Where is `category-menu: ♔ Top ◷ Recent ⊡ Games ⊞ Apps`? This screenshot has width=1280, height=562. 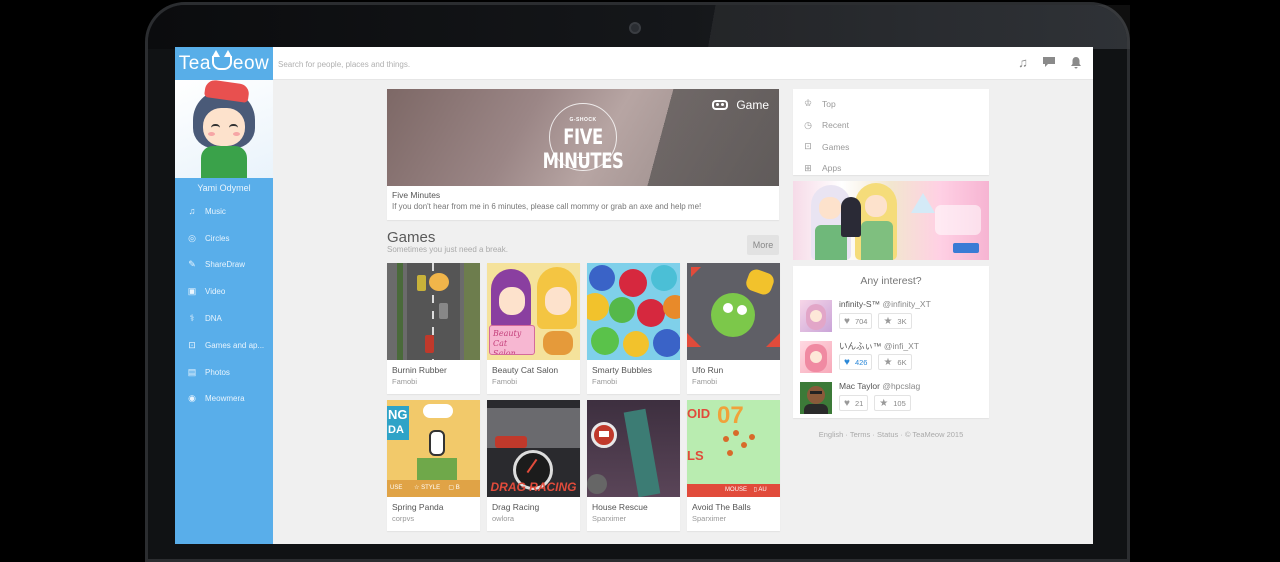
category-menu: ♔ Top ◷ Recent ⊡ Games ⊞ Apps is located at coordinates (891, 132).